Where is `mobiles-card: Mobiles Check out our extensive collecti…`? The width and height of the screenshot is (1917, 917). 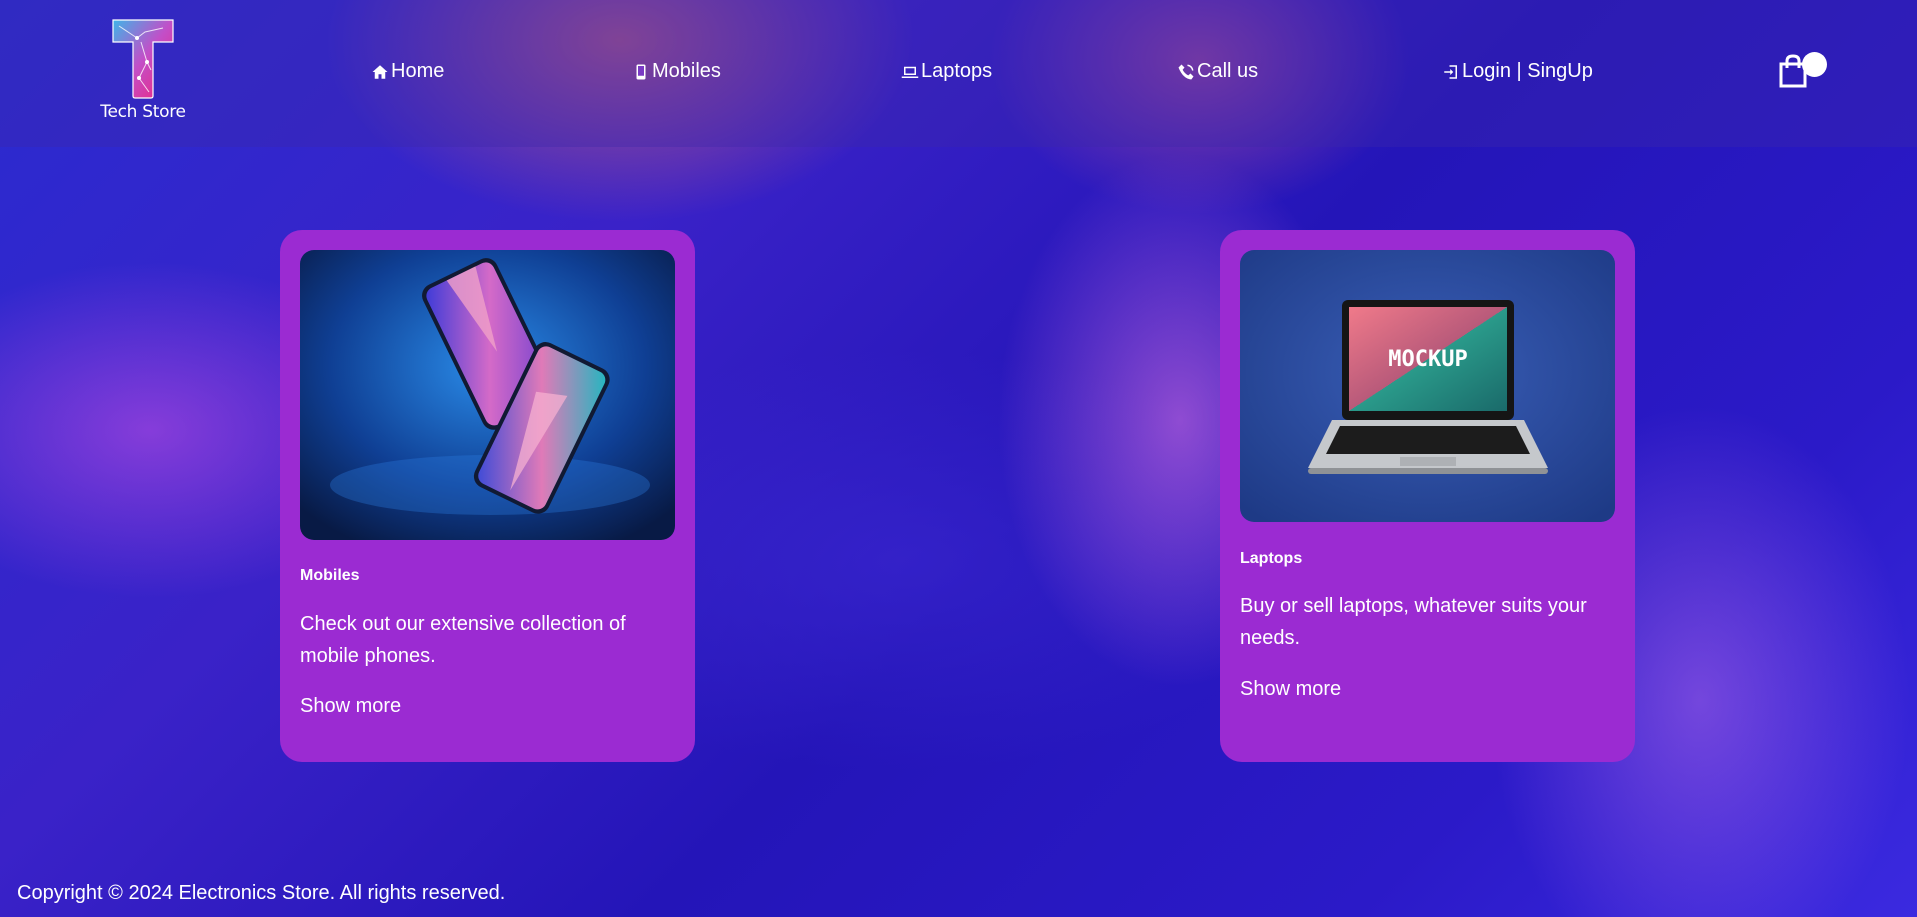
mobiles-card: Mobiles Check out our extensive collecti… is located at coordinates (487, 496).